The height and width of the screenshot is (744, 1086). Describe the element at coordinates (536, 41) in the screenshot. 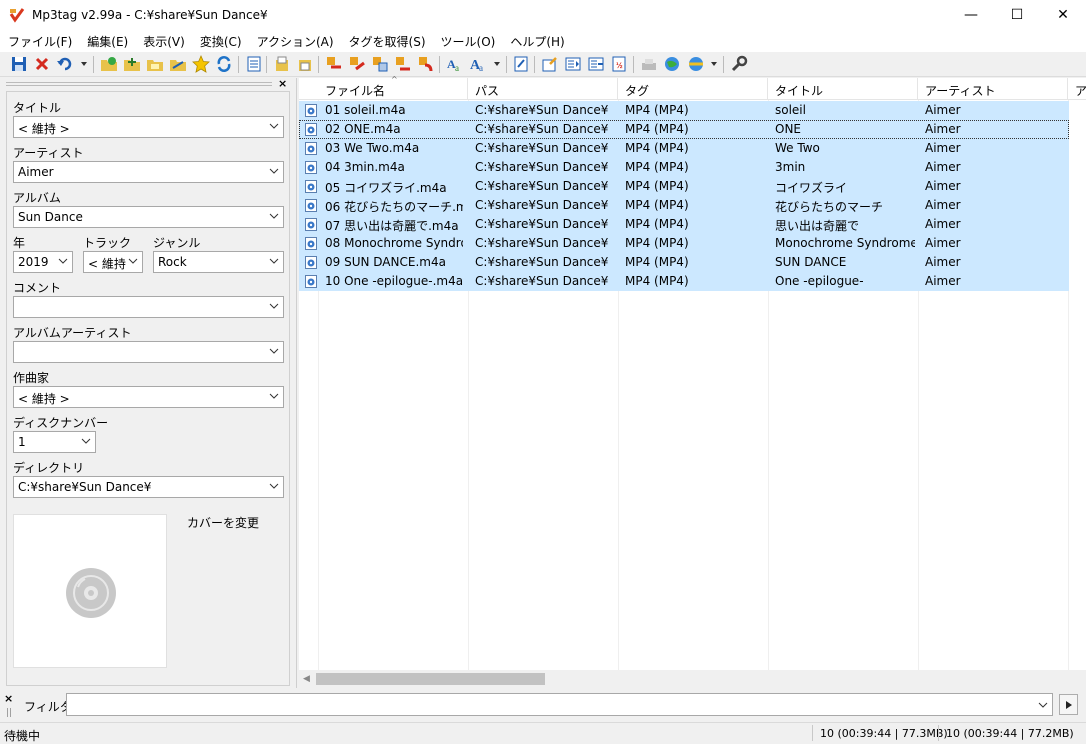

I see `menu-help: ヘルプ(H)` at that location.